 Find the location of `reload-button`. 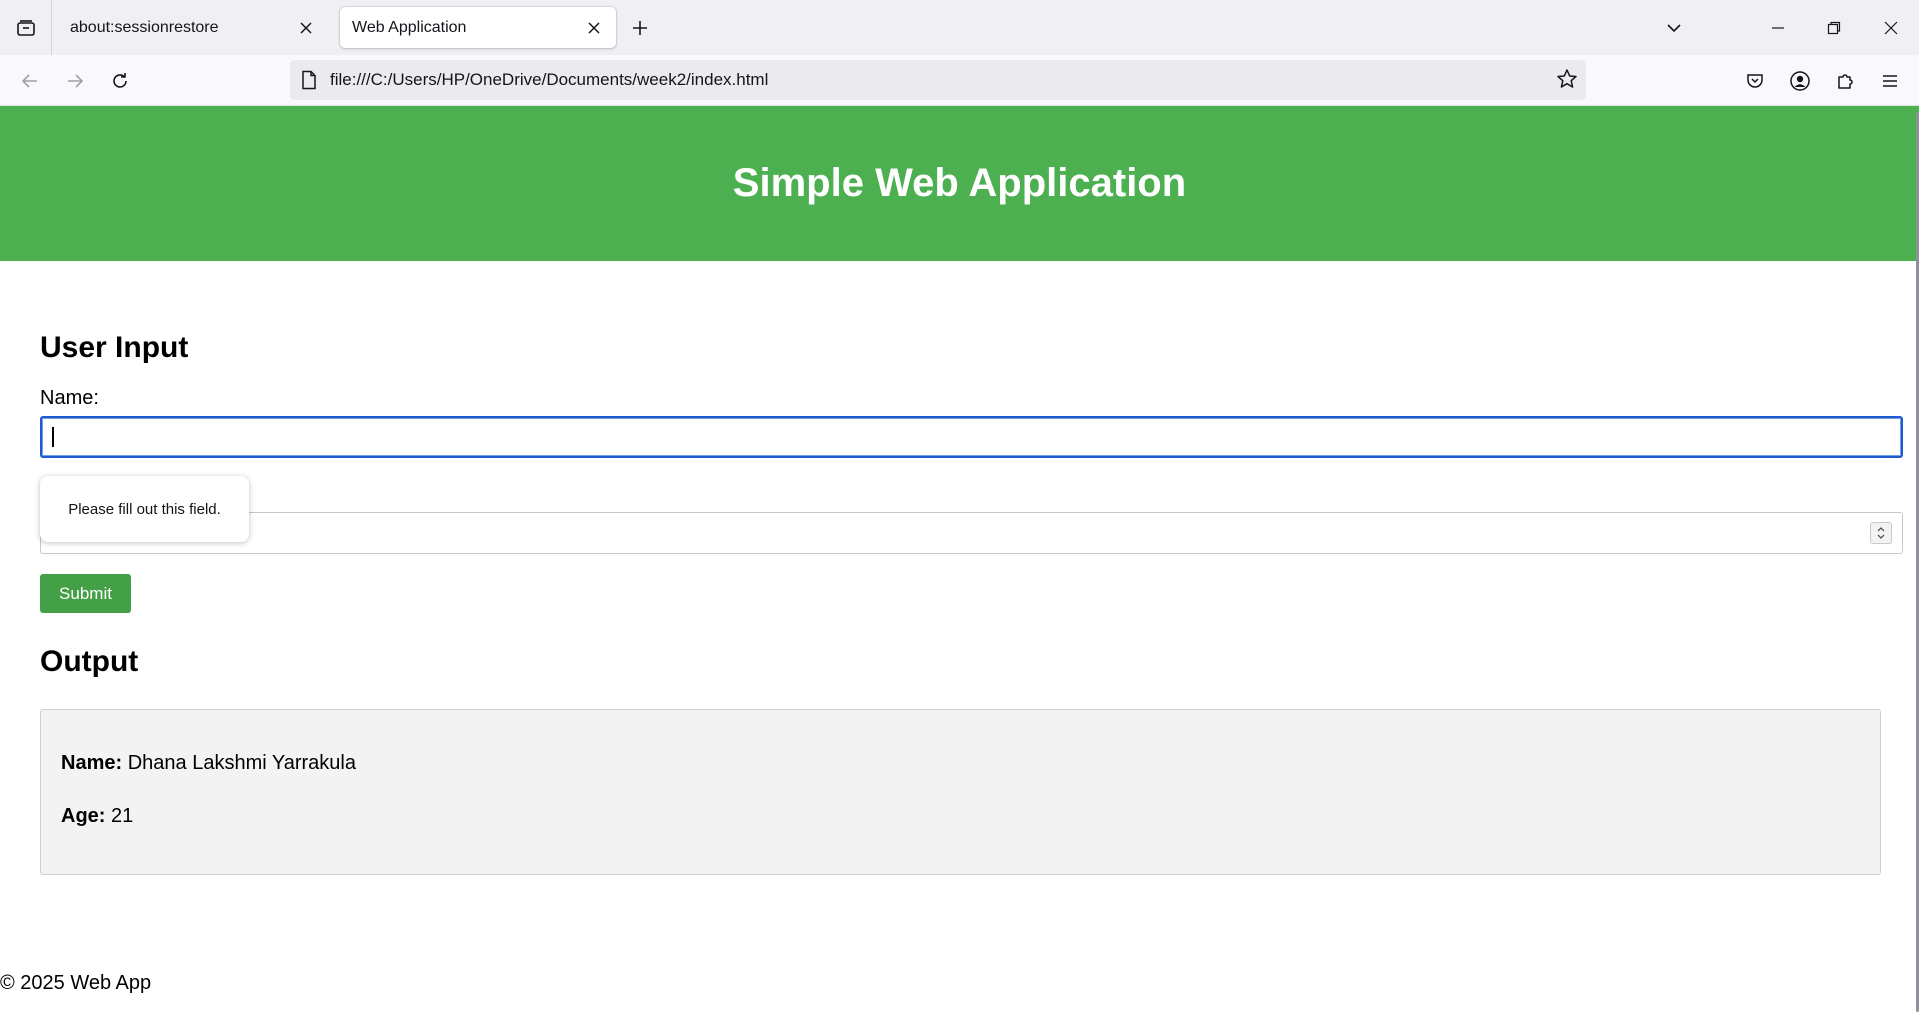

reload-button is located at coordinates (120, 81).